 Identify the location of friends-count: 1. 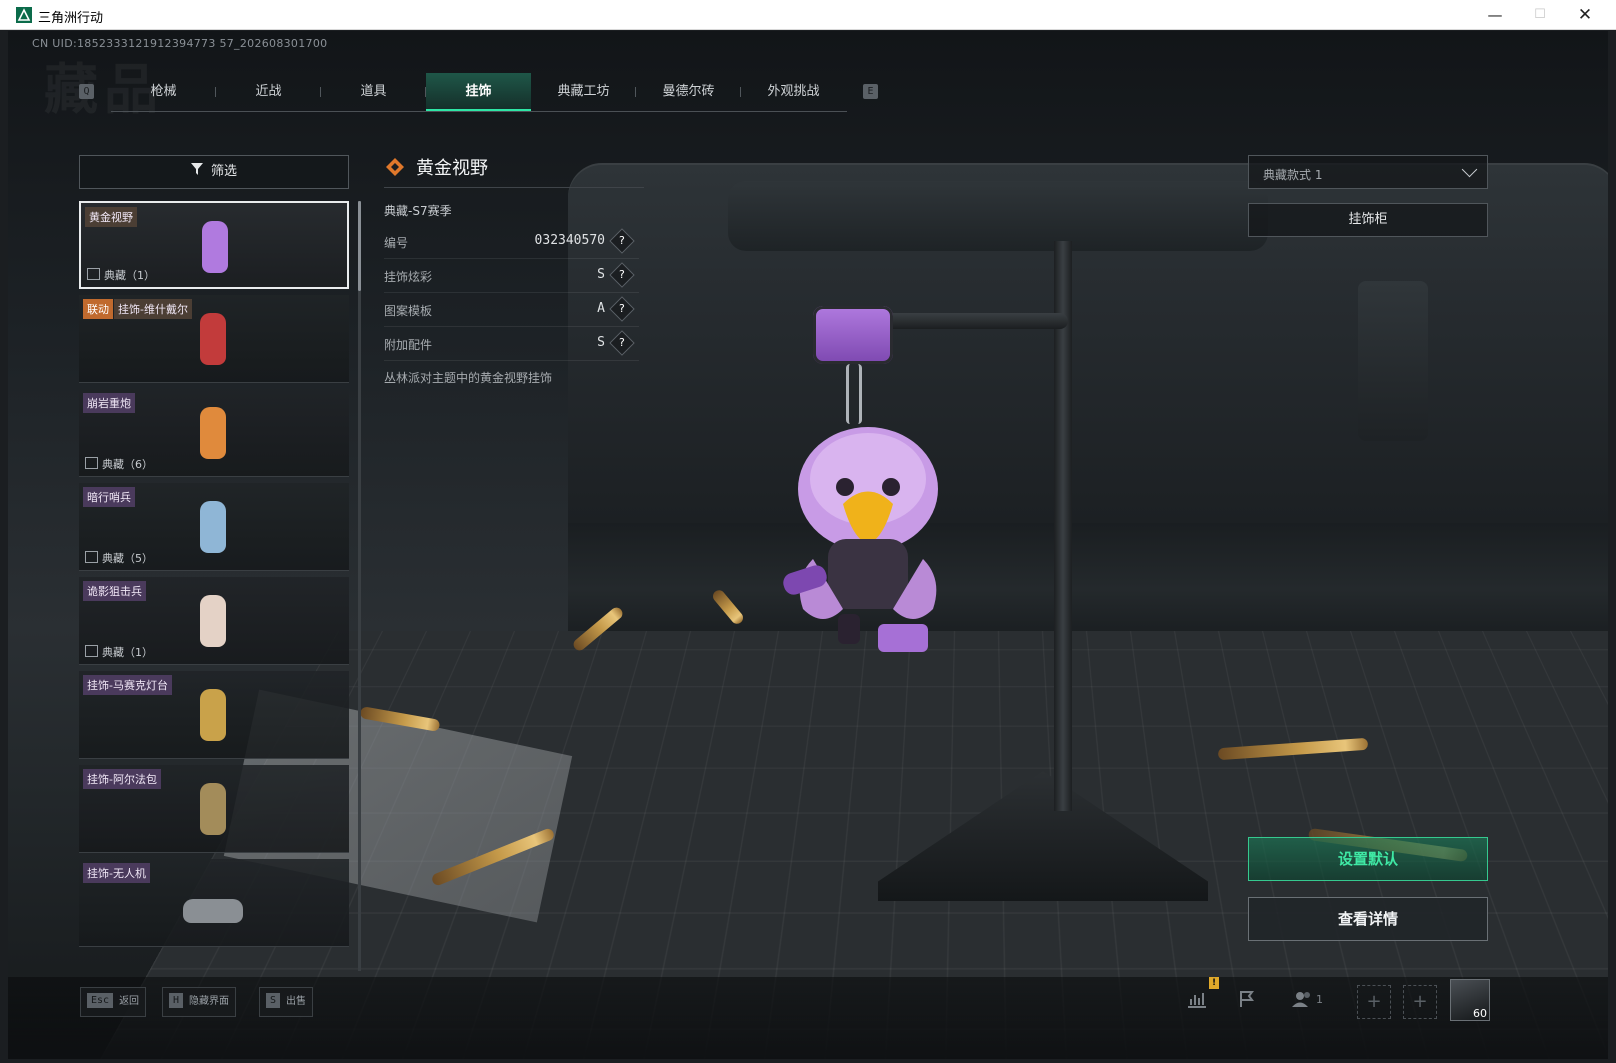
(1319, 999).